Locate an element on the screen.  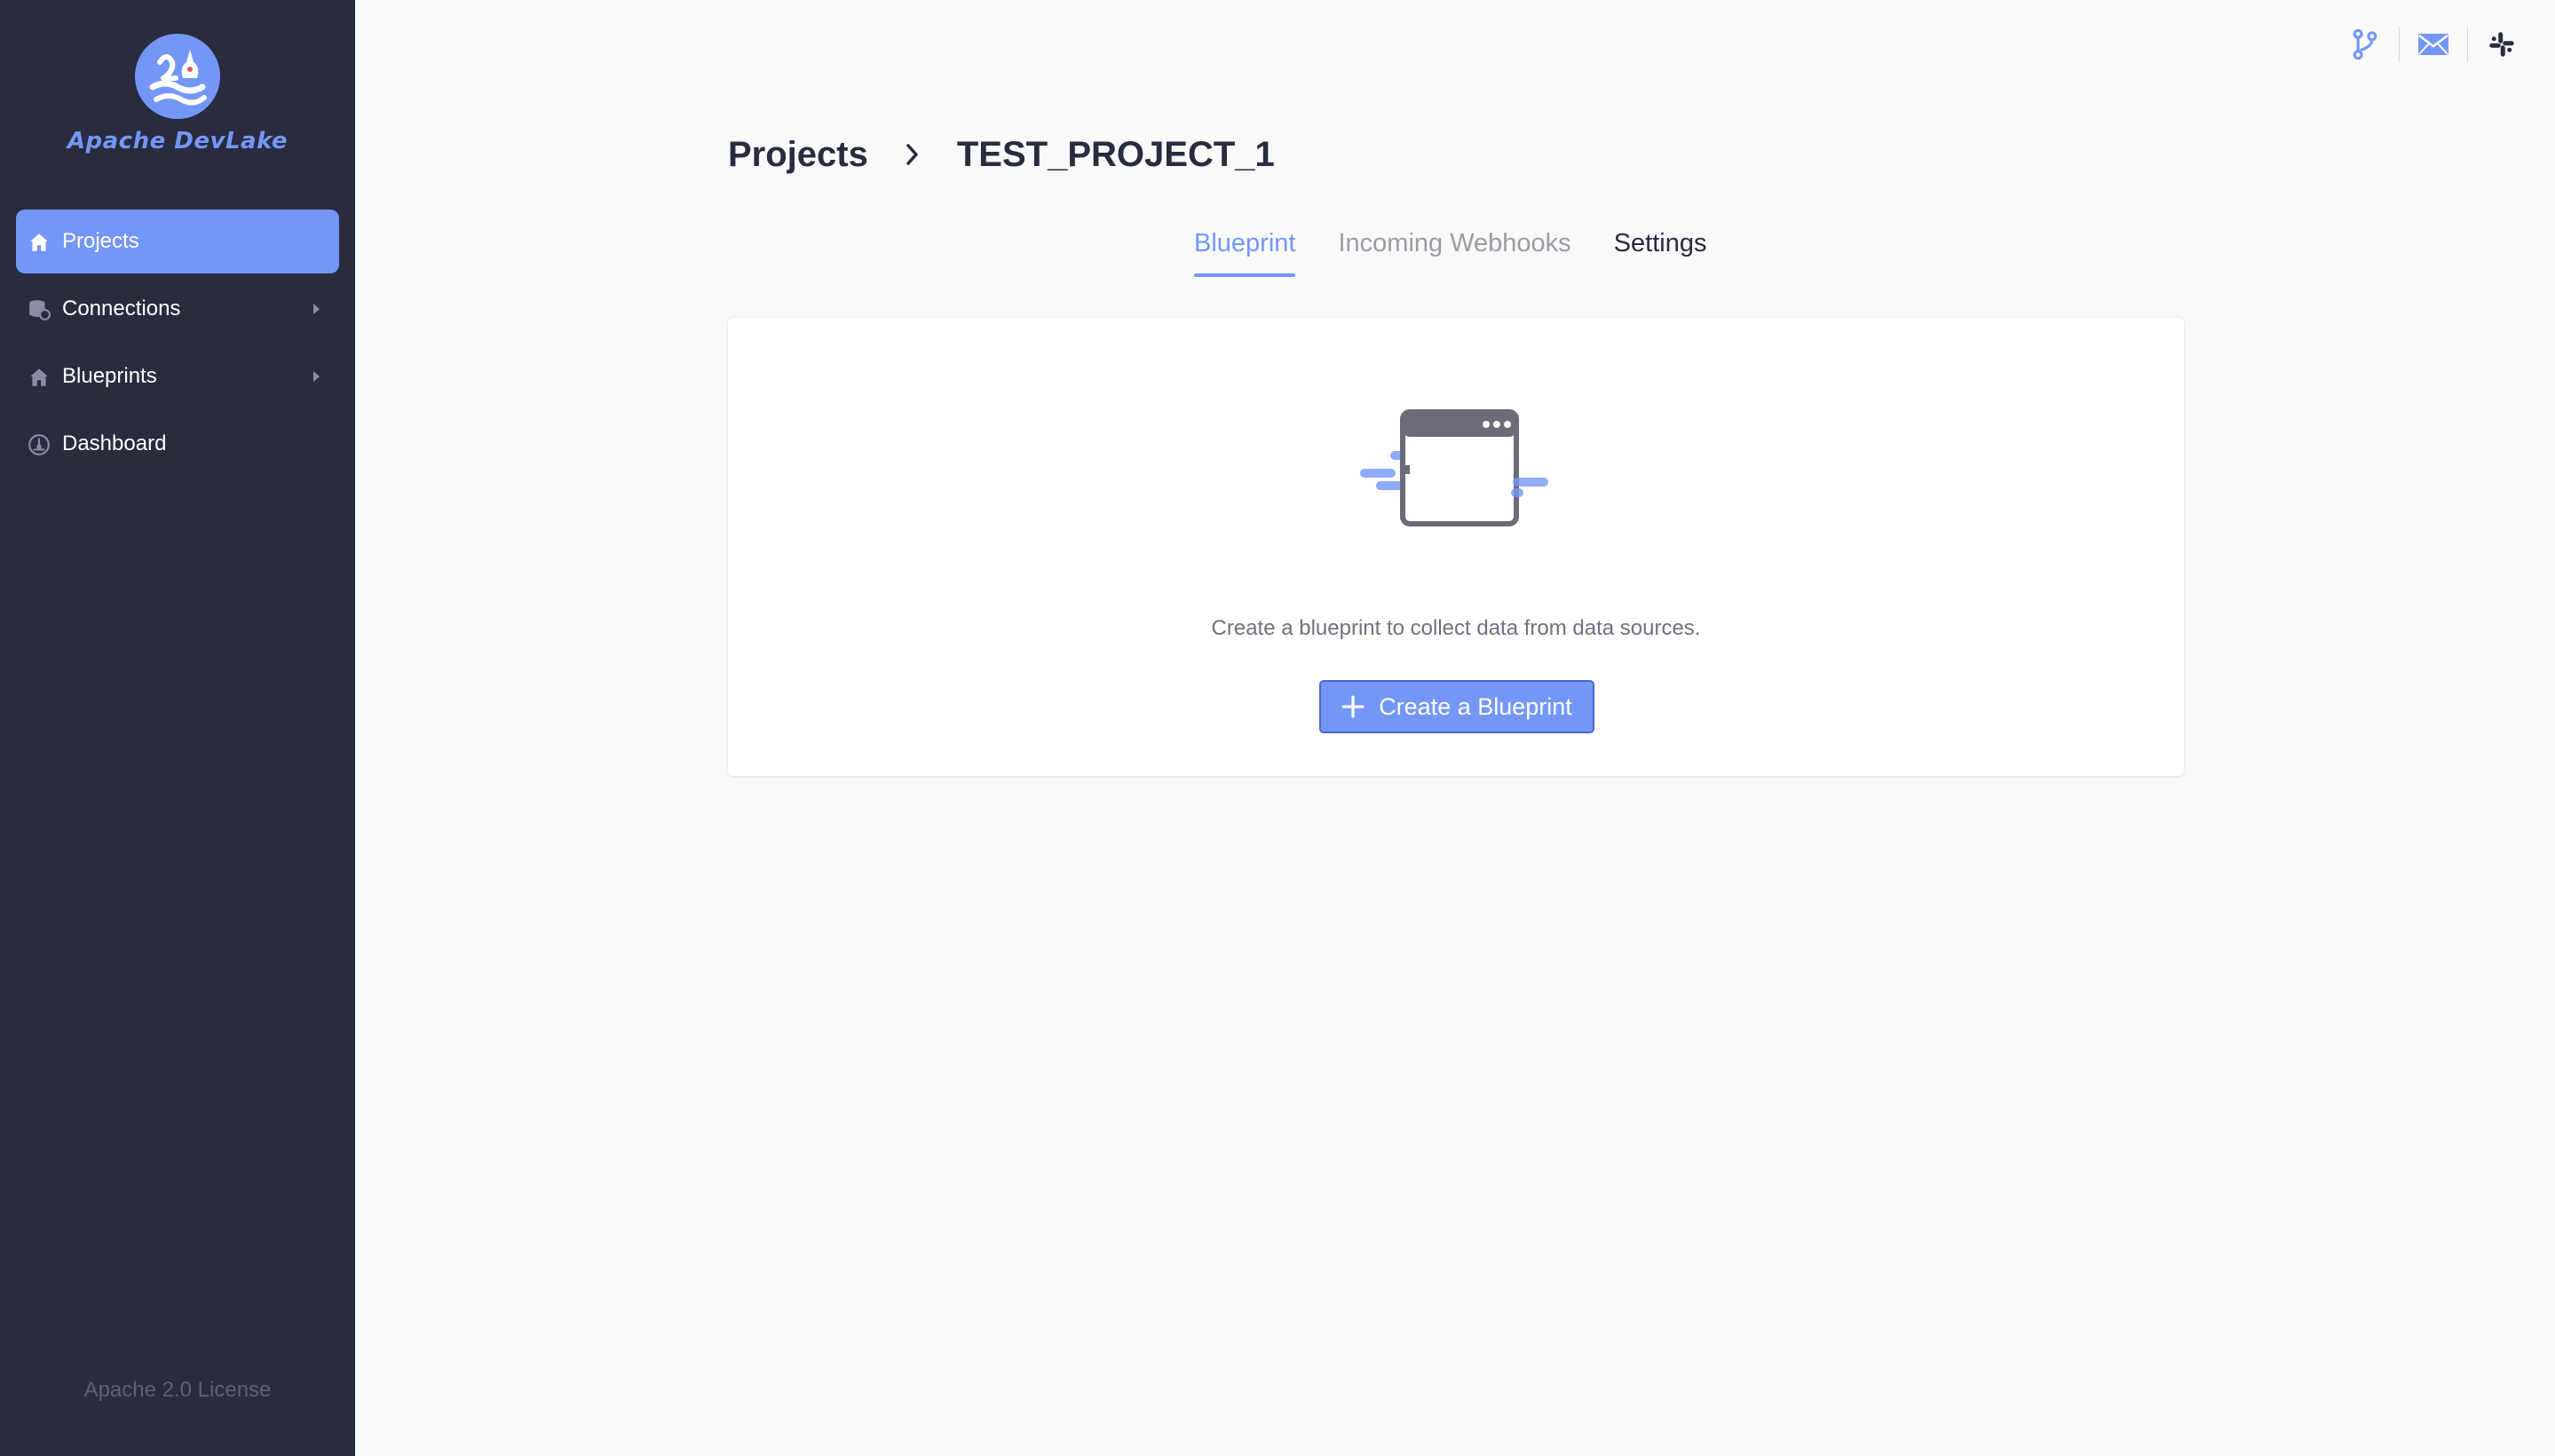
sidebar-item-connections: Connections is located at coordinates (177, 309).